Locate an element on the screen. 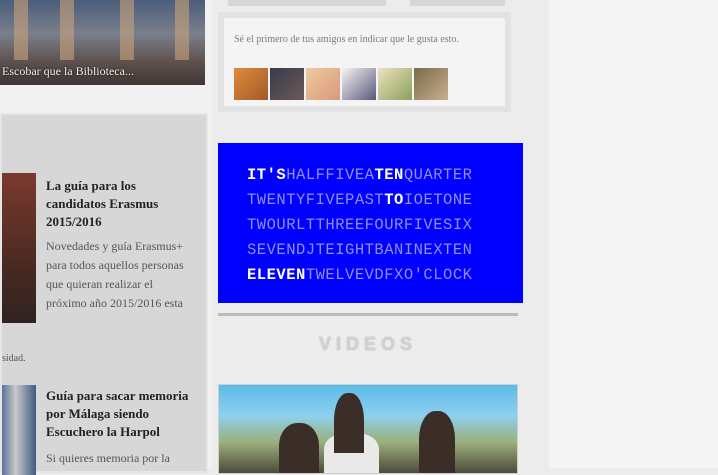 The image size is (718, 475). clock-word-lit: TO is located at coordinates (394, 200).